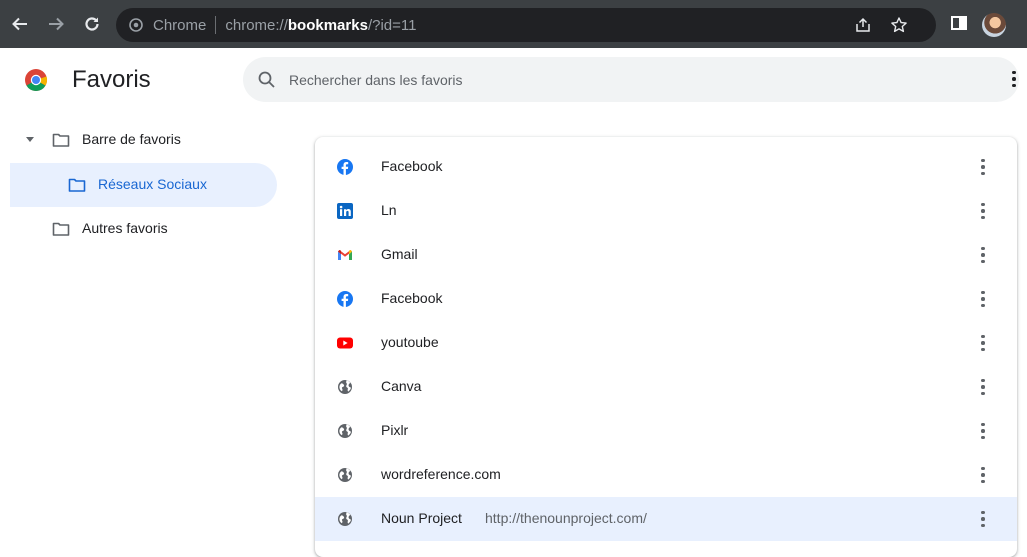 The height and width of the screenshot is (557, 1027). I want to click on youtube-icon, so click(345, 343).